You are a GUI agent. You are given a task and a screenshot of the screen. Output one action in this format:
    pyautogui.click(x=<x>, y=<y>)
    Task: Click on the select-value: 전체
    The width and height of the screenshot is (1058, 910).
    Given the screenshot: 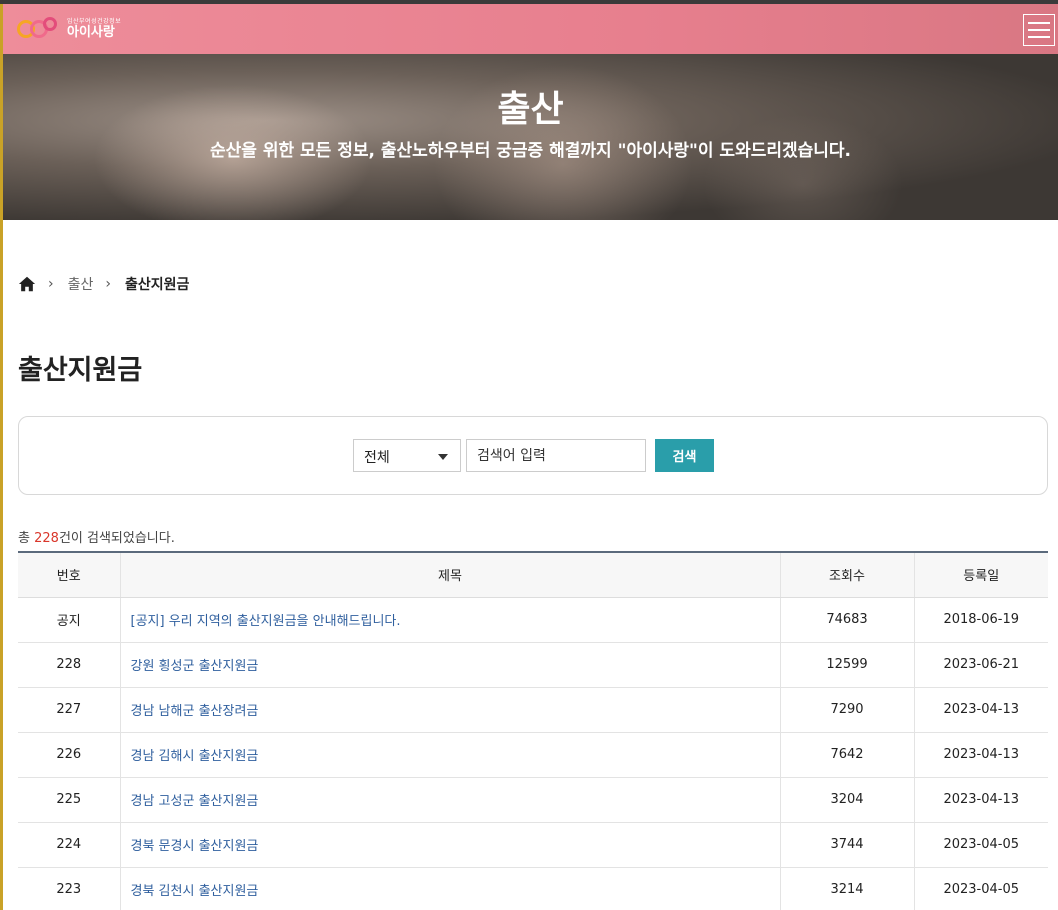 What is the action you would take?
    pyautogui.click(x=377, y=458)
    